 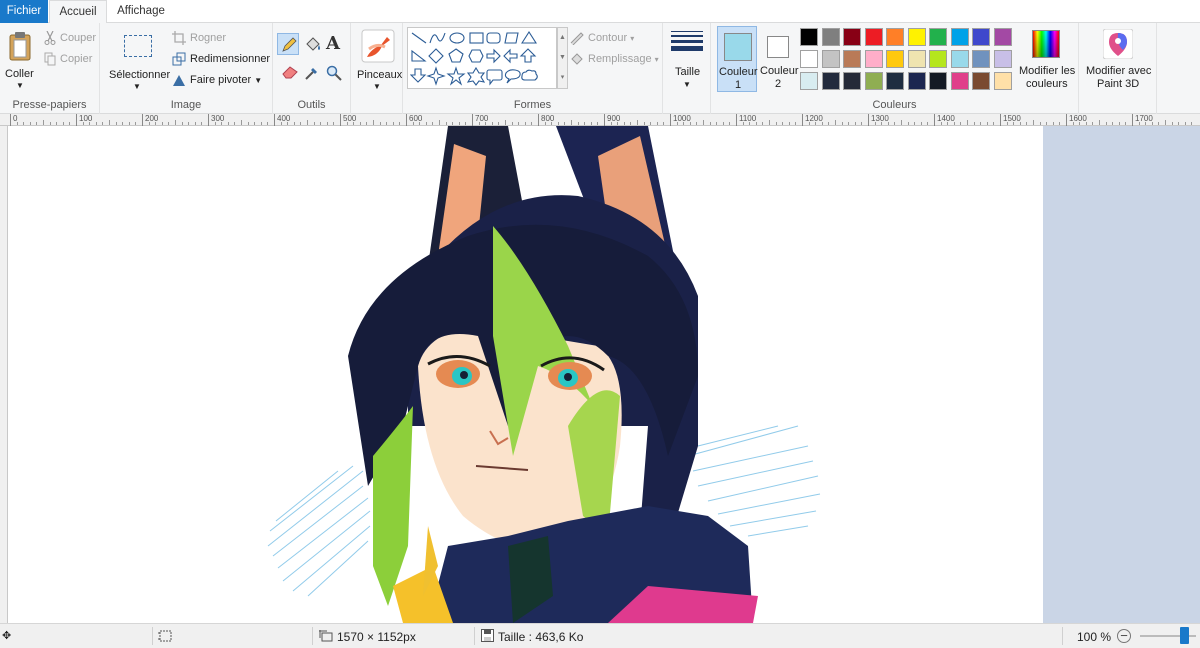 I want to click on magnifier-icon, so click(x=334, y=73).